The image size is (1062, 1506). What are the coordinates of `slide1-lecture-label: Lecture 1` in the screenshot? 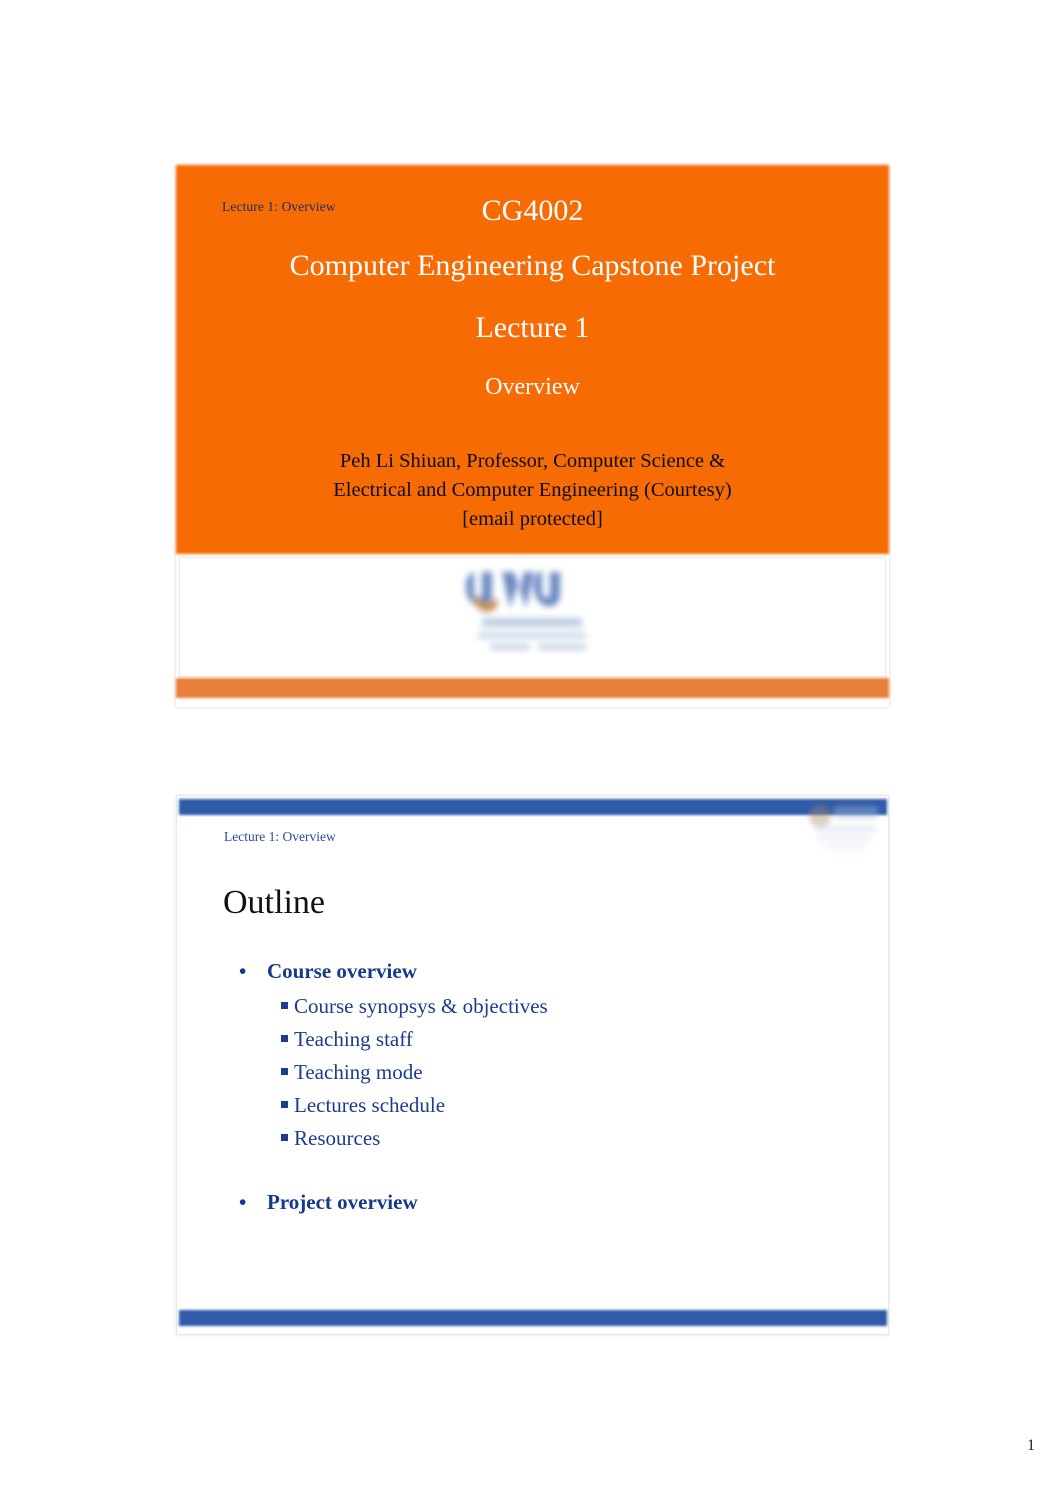 It's located at (532, 327).